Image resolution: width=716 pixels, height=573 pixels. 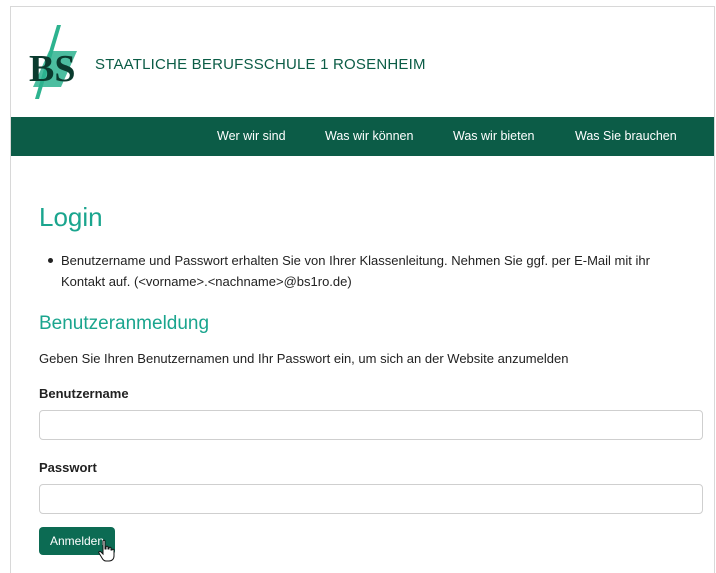 I want to click on nav-item-was-wir-koennen: Was wir können, so click(x=369, y=136).